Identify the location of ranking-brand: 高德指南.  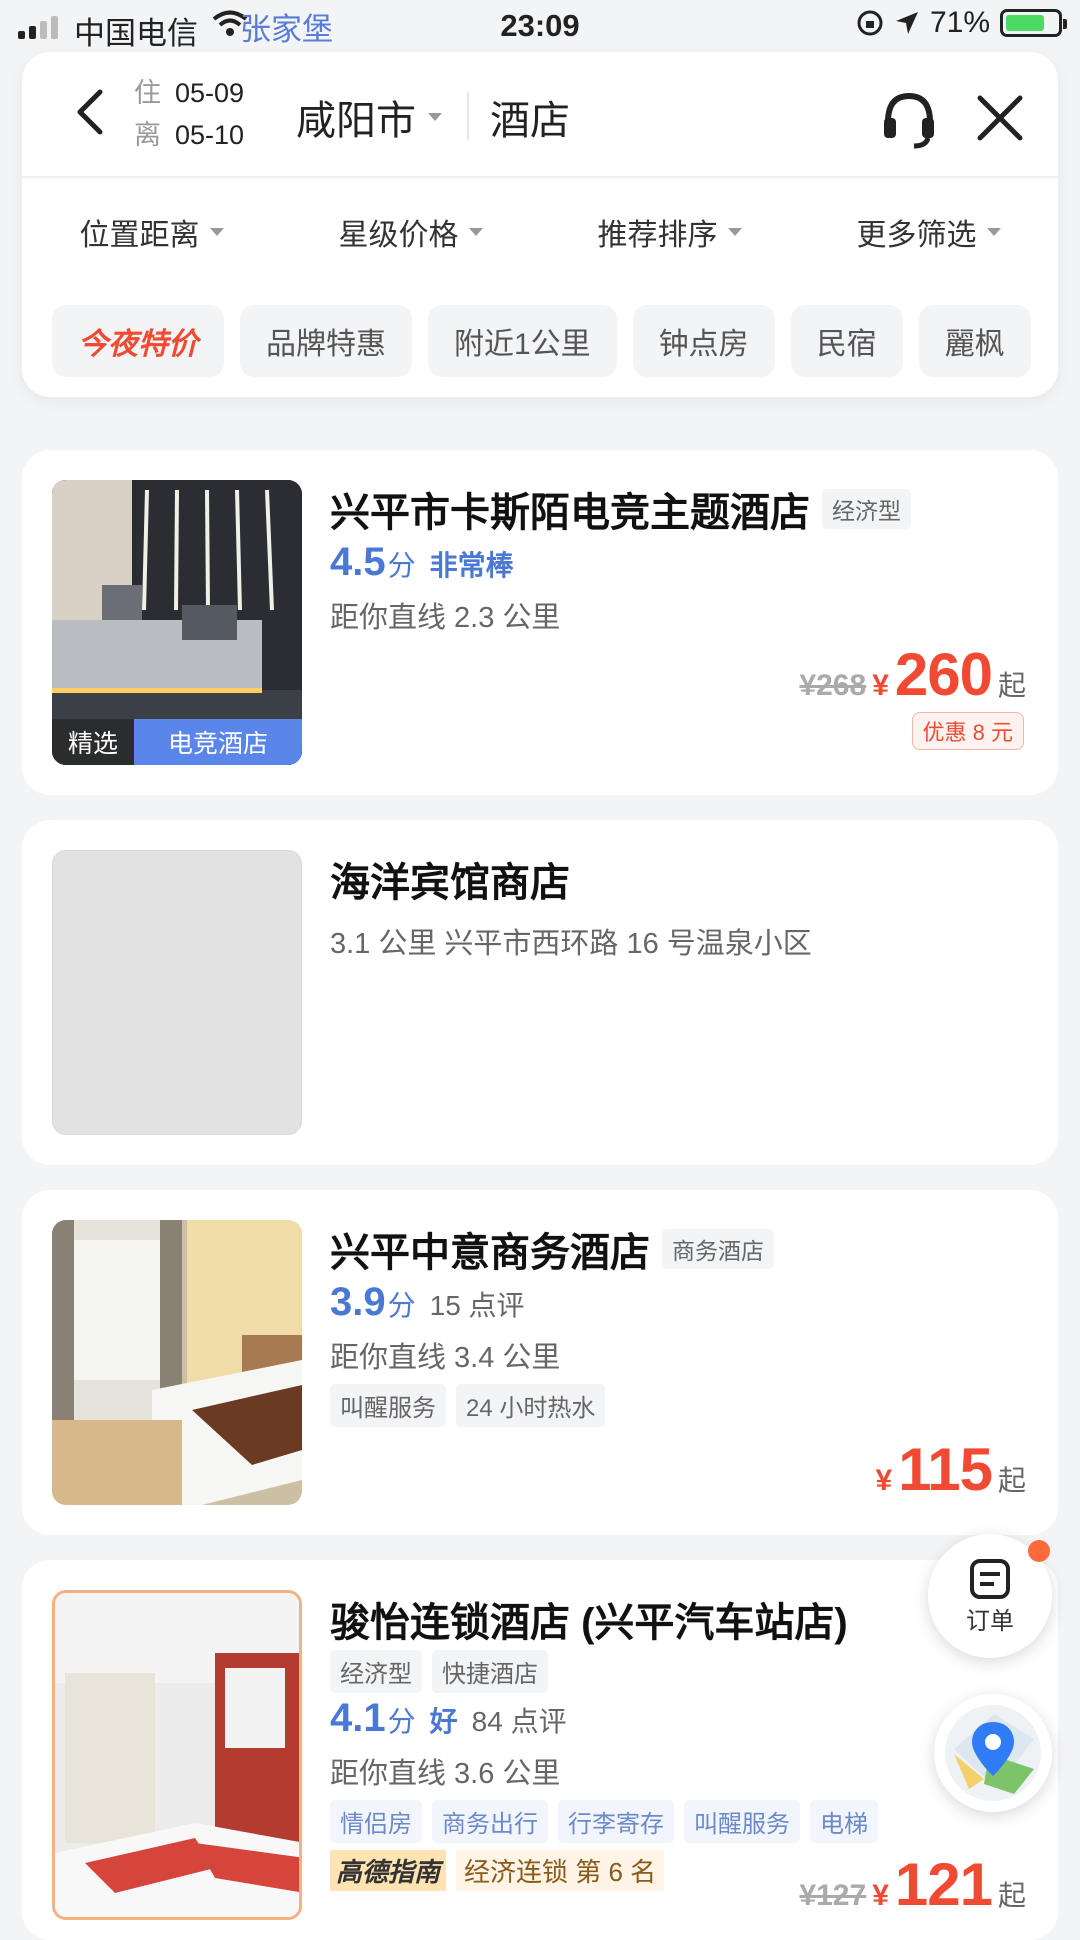
(388, 1870).